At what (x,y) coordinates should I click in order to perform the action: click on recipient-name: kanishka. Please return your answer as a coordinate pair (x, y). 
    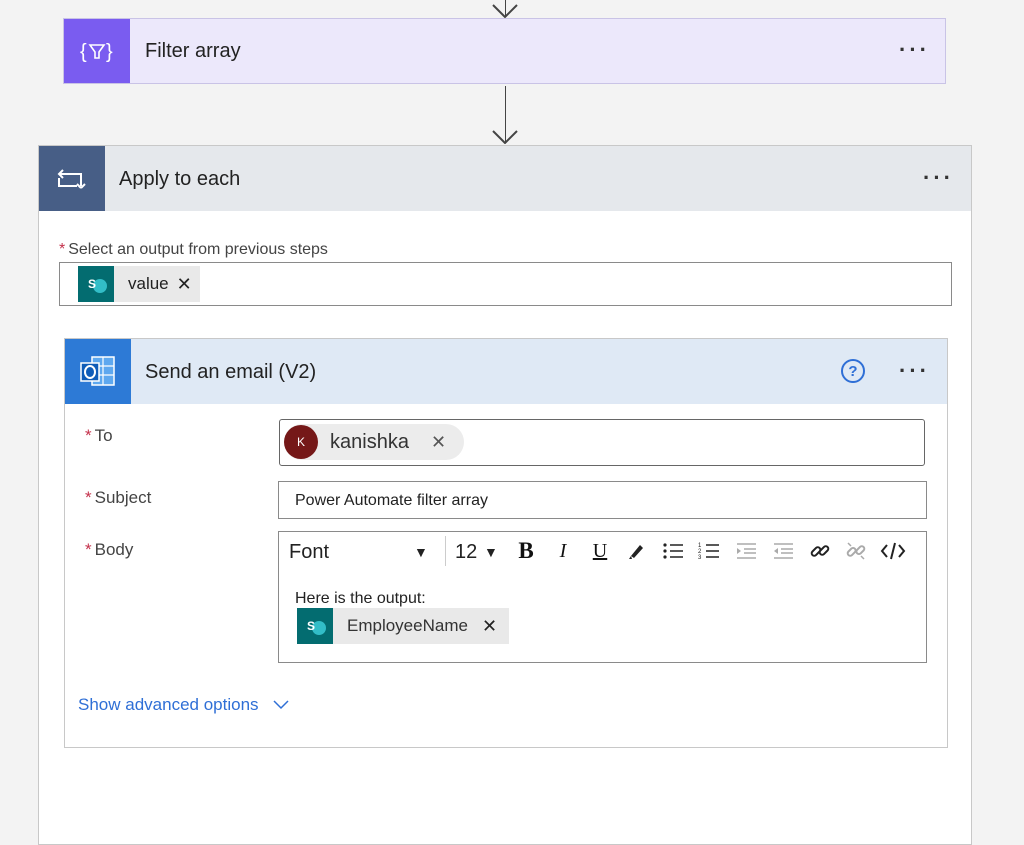
    Looking at the image, I should click on (369, 441).